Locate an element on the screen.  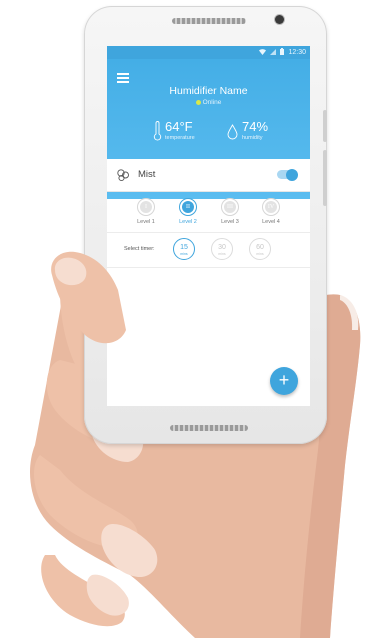
plus-icon: + is located at coordinates (284, 380).